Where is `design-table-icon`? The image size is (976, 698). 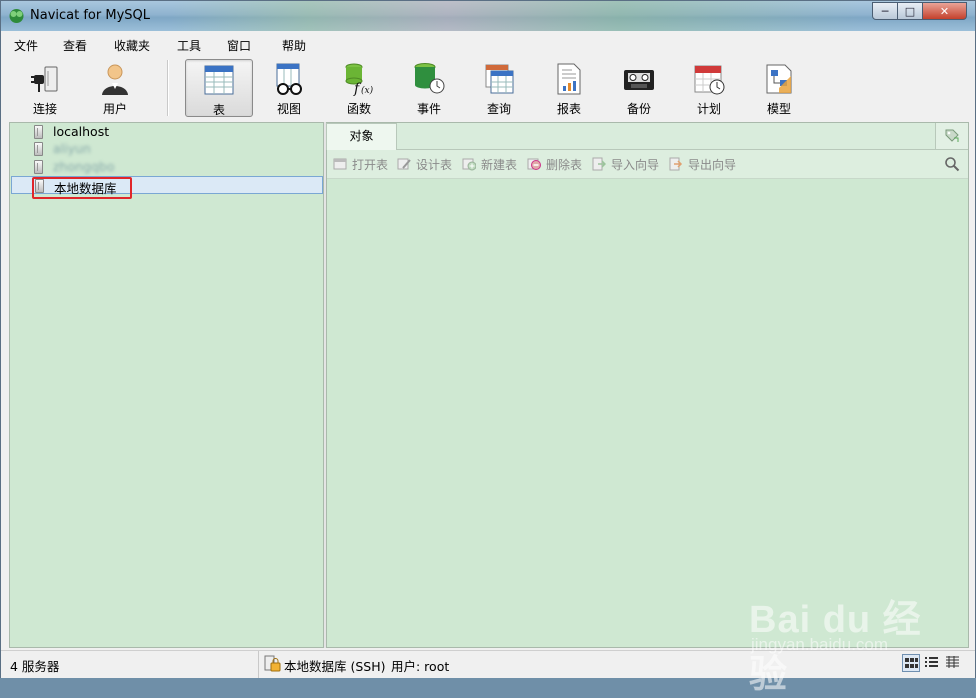
design-table-icon is located at coordinates (404, 164).